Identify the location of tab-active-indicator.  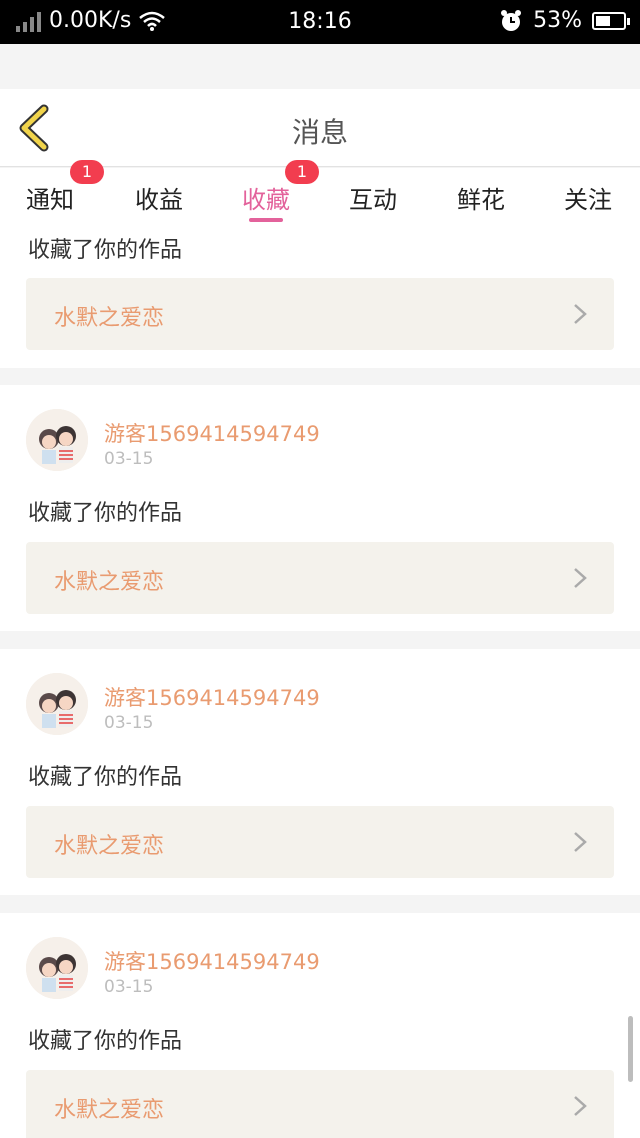
(266, 220).